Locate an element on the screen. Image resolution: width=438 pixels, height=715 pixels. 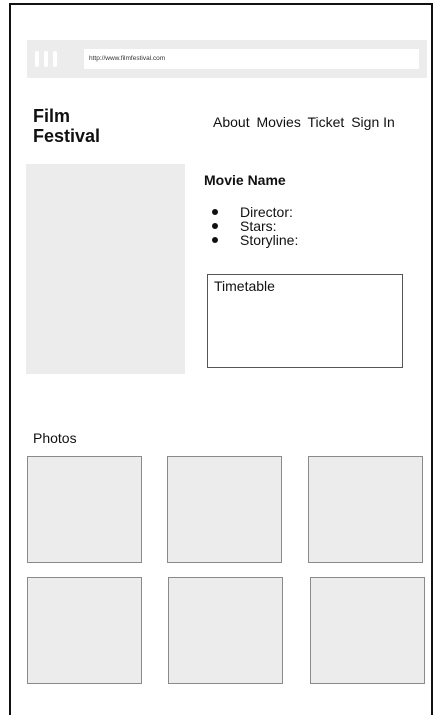
browser-bar is located at coordinates (227, 59).